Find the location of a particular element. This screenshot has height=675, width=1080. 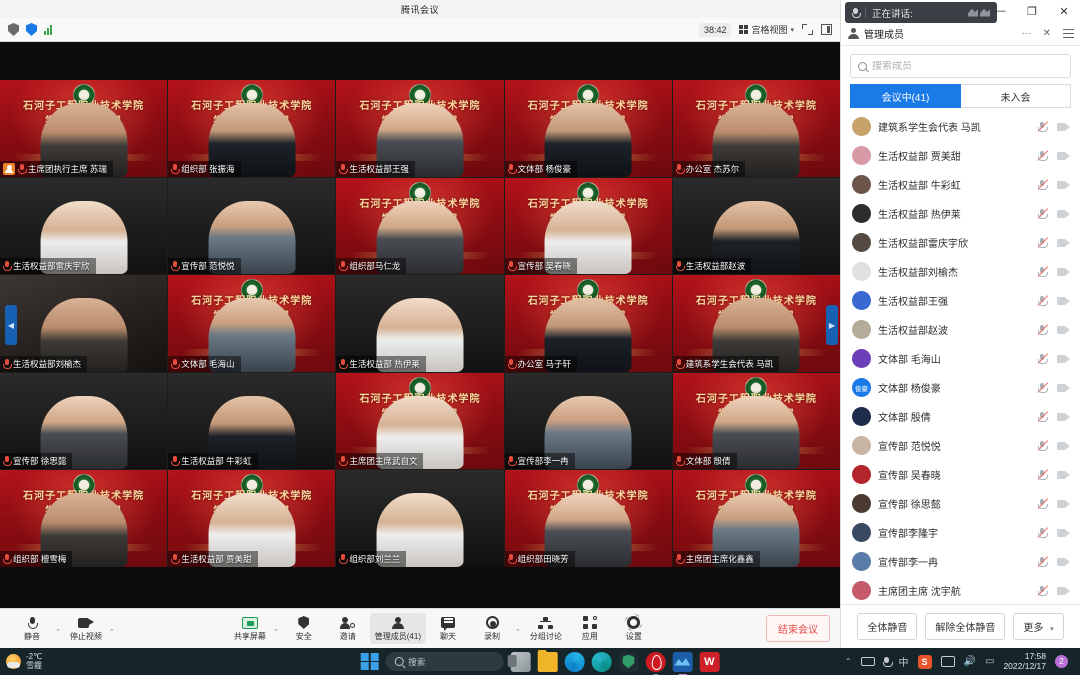

end-meeting-button: 结束会议 is located at coordinates (798, 628).